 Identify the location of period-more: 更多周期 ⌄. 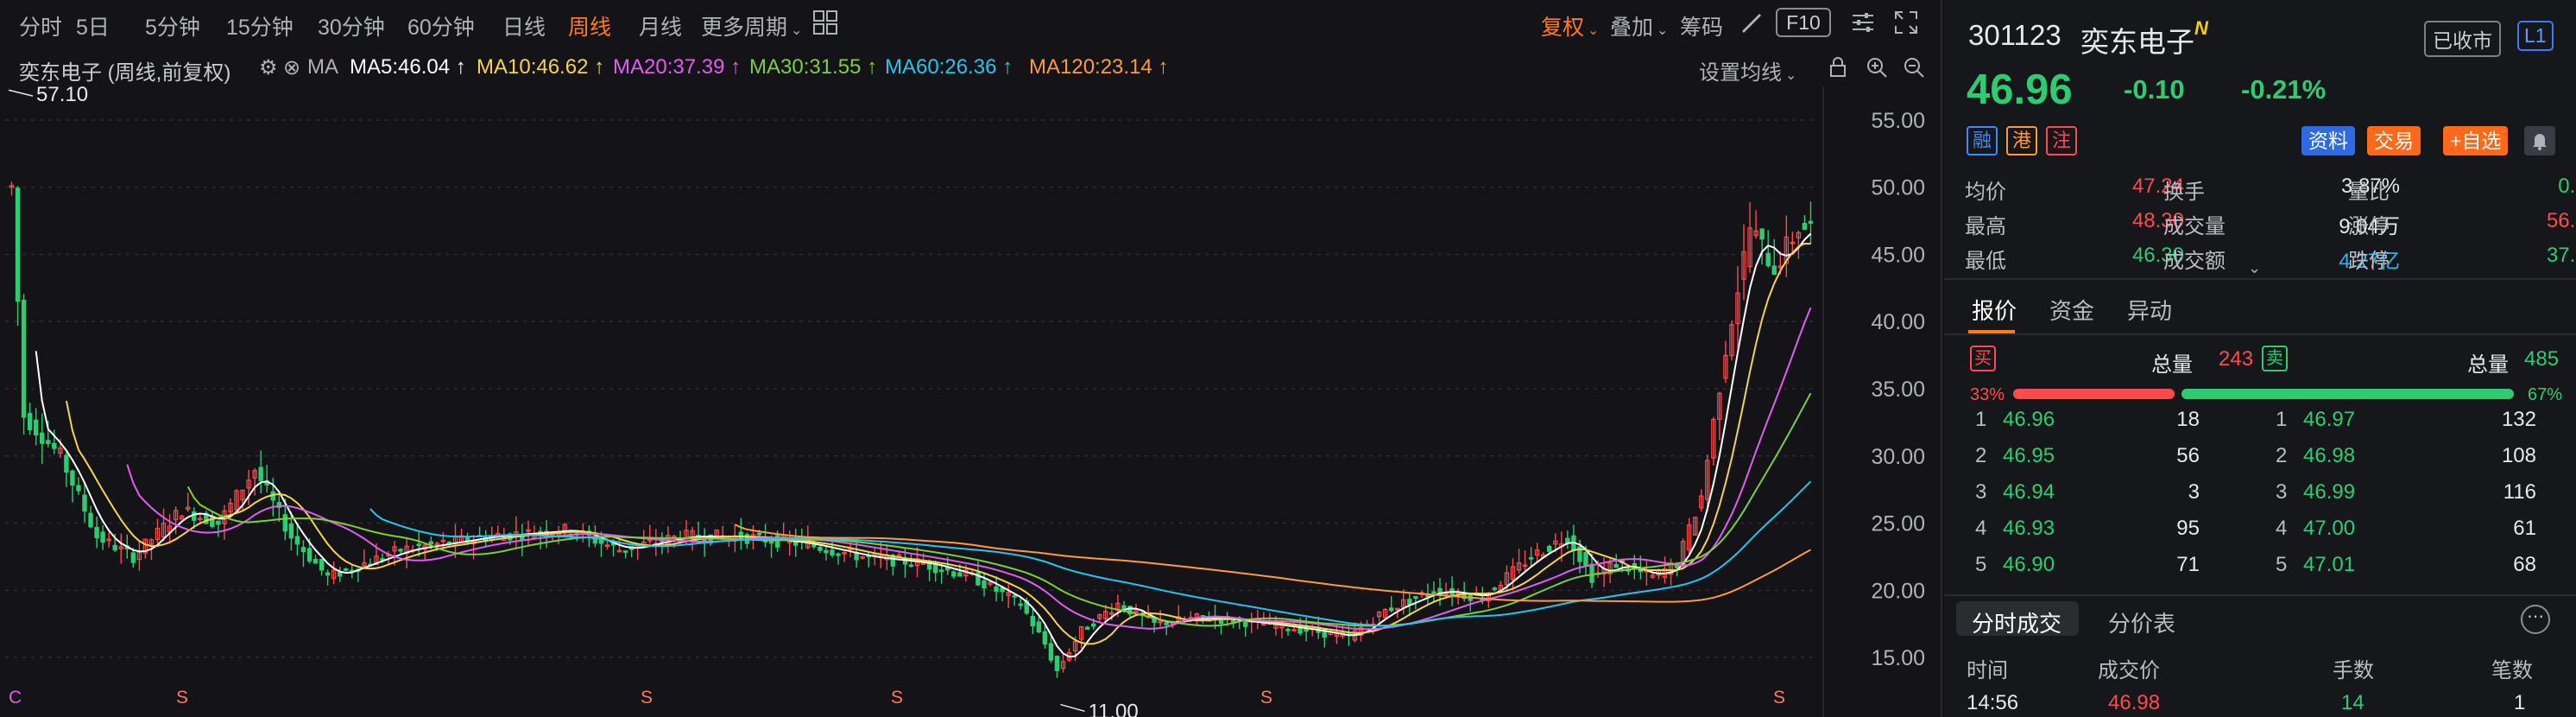
(751, 26).